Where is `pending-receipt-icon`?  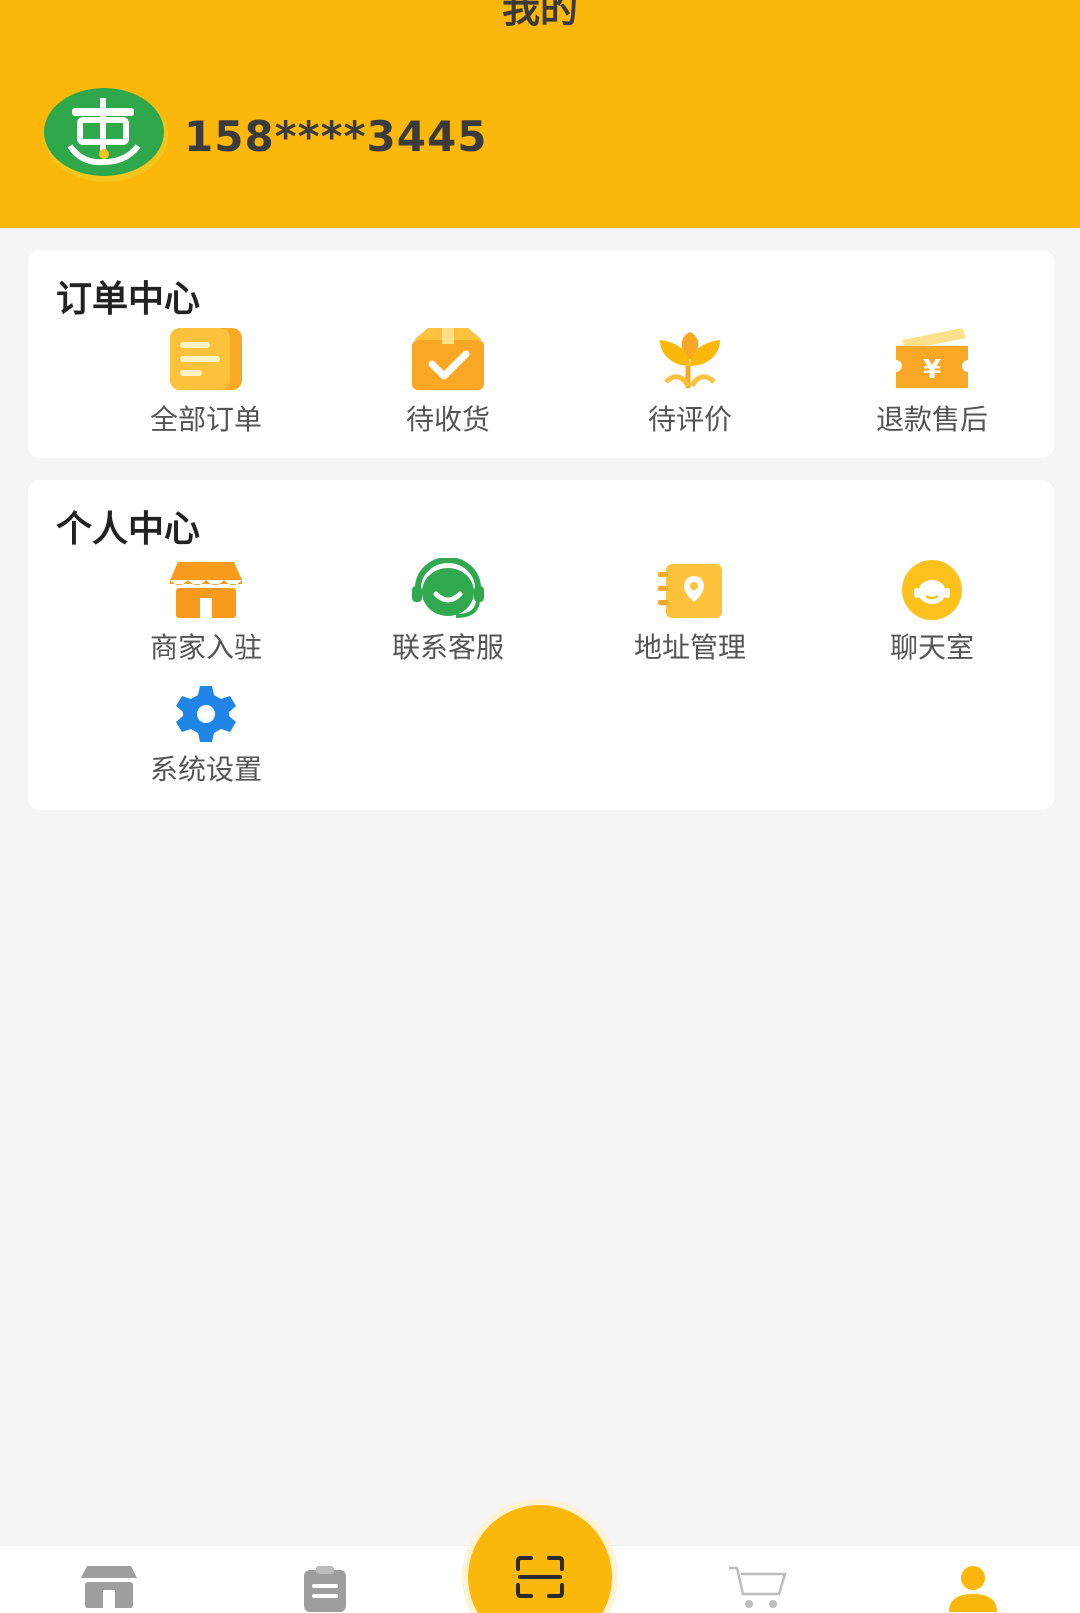 pending-receipt-icon is located at coordinates (448, 357).